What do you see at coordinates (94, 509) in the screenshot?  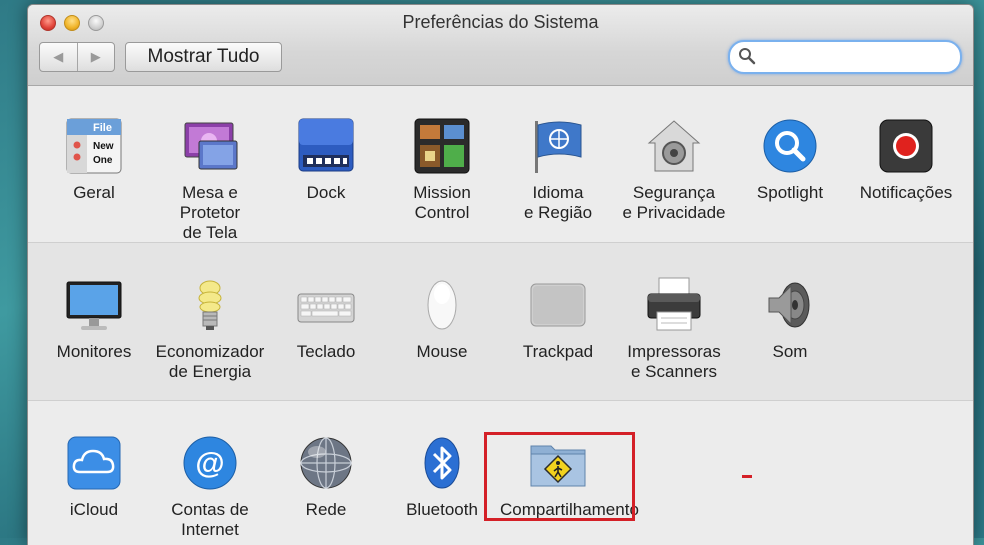 I see `pane-label: iCloud` at bounding box center [94, 509].